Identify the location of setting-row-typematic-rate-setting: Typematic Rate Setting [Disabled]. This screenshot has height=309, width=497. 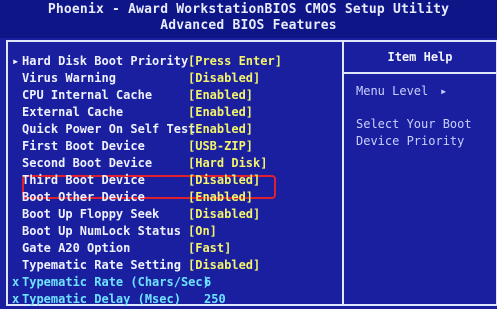
(175, 266).